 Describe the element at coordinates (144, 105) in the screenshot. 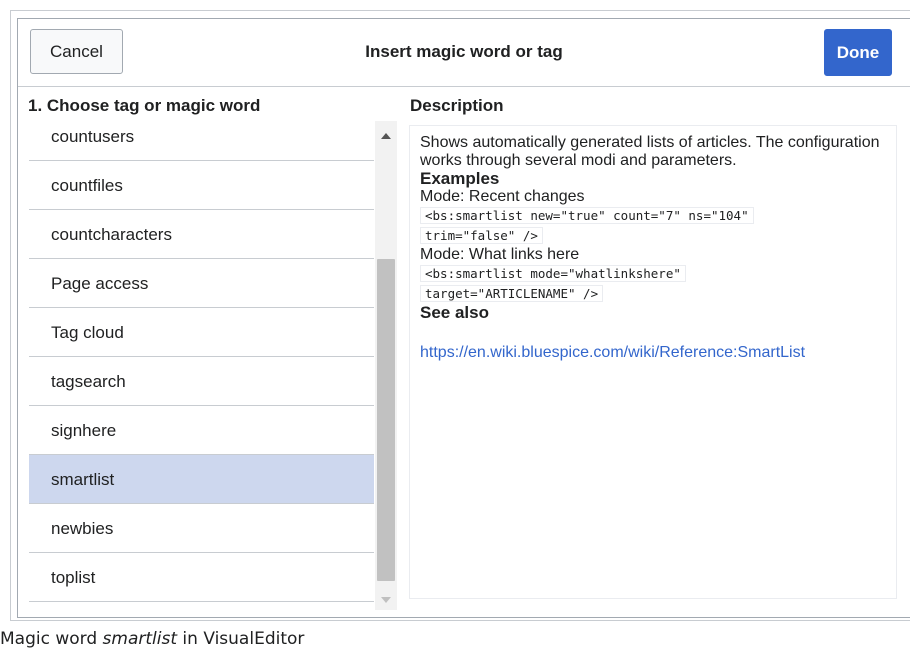

I see `choose-tag-heading: 1. Choose tag or magic word` at that location.